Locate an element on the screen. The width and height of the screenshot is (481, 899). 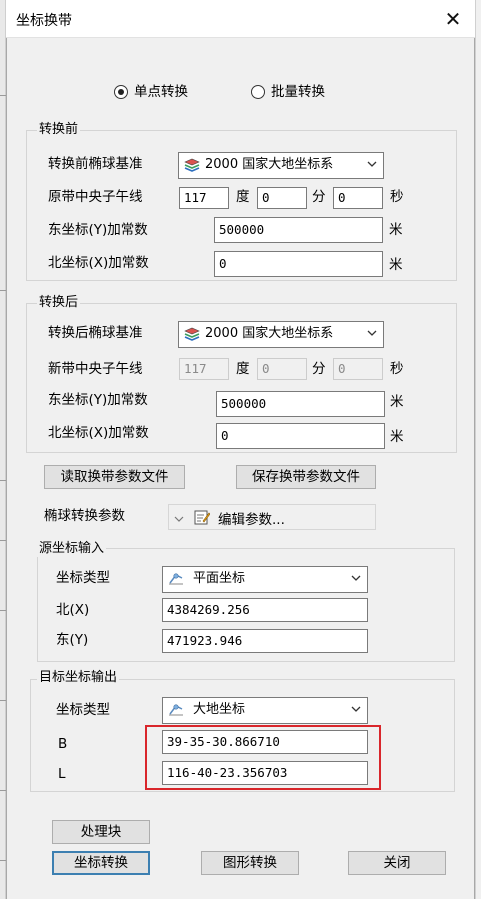
after-ellipsoid-value: 2000 国家大地坐标系 is located at coordinates (269, 333).